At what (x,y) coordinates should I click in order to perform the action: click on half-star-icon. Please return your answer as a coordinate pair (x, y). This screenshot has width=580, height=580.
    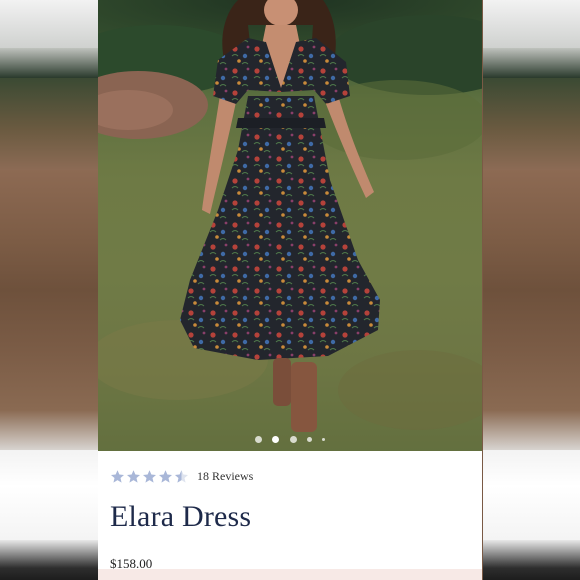
    Looking at the image, I should click on (181, 476).